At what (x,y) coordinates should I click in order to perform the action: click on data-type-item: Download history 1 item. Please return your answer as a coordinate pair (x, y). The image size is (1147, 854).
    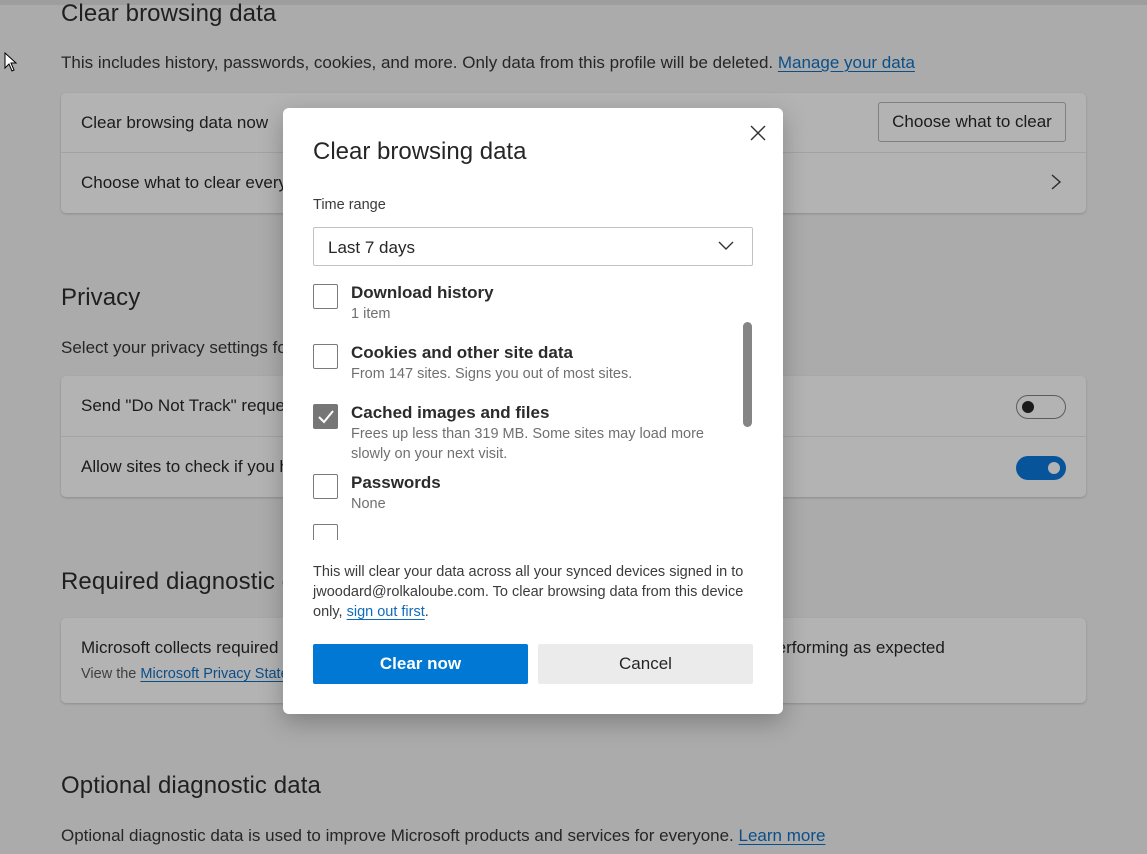
    Looking at the image, I should click on (518, 303).